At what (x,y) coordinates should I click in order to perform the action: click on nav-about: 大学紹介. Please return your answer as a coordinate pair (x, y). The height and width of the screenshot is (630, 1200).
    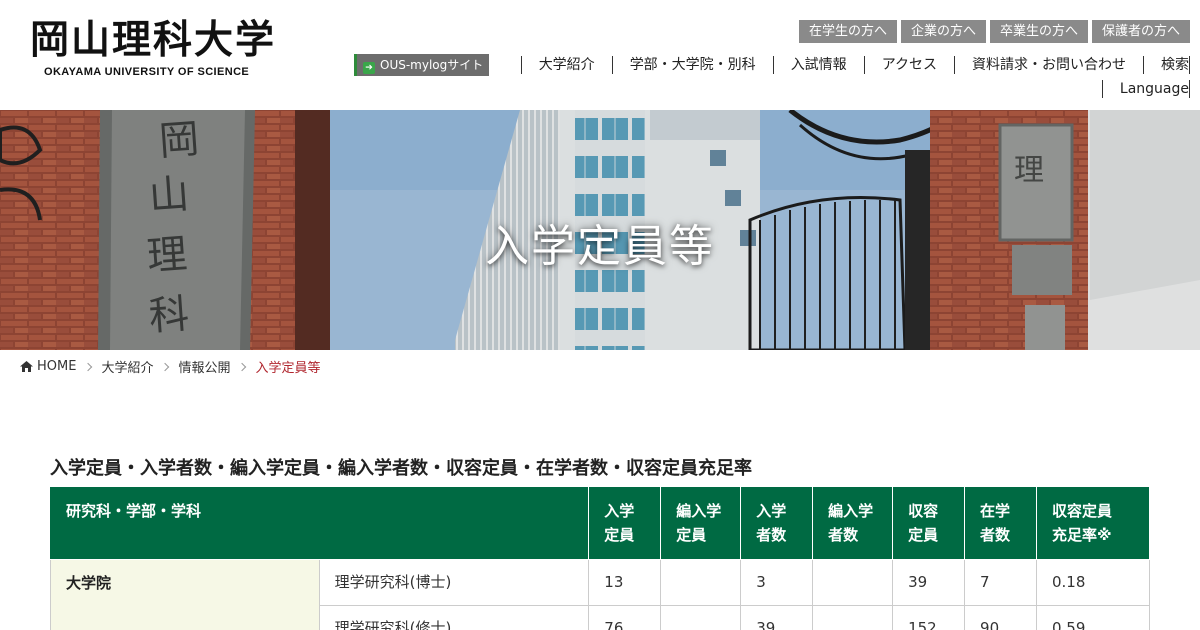
    Looking at the image, I should click on (566, 65).